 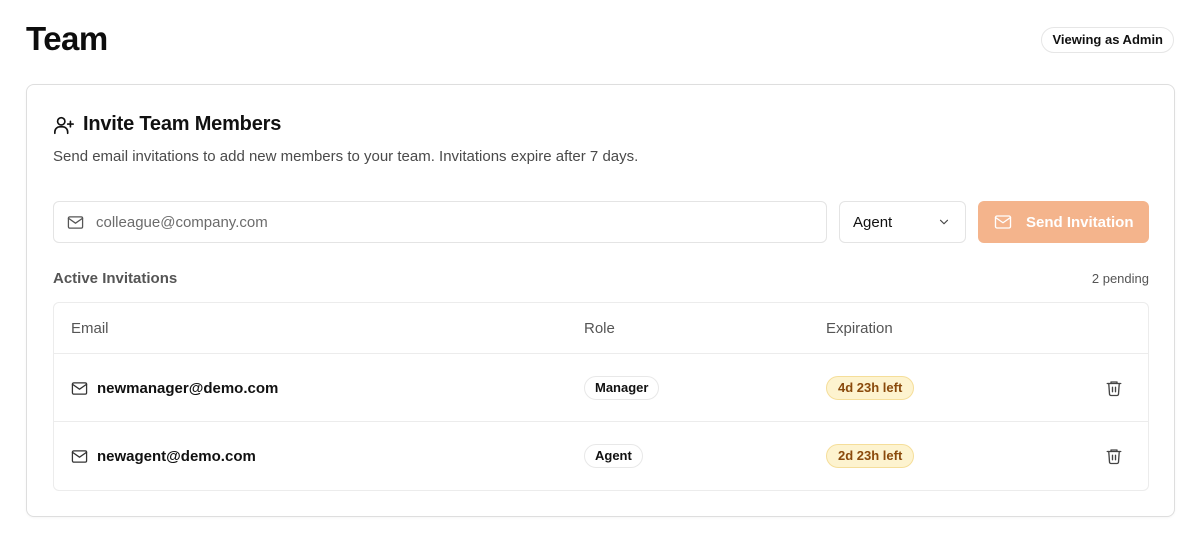 I want to click on column-header-email: Email, so click(x=90, y=328).